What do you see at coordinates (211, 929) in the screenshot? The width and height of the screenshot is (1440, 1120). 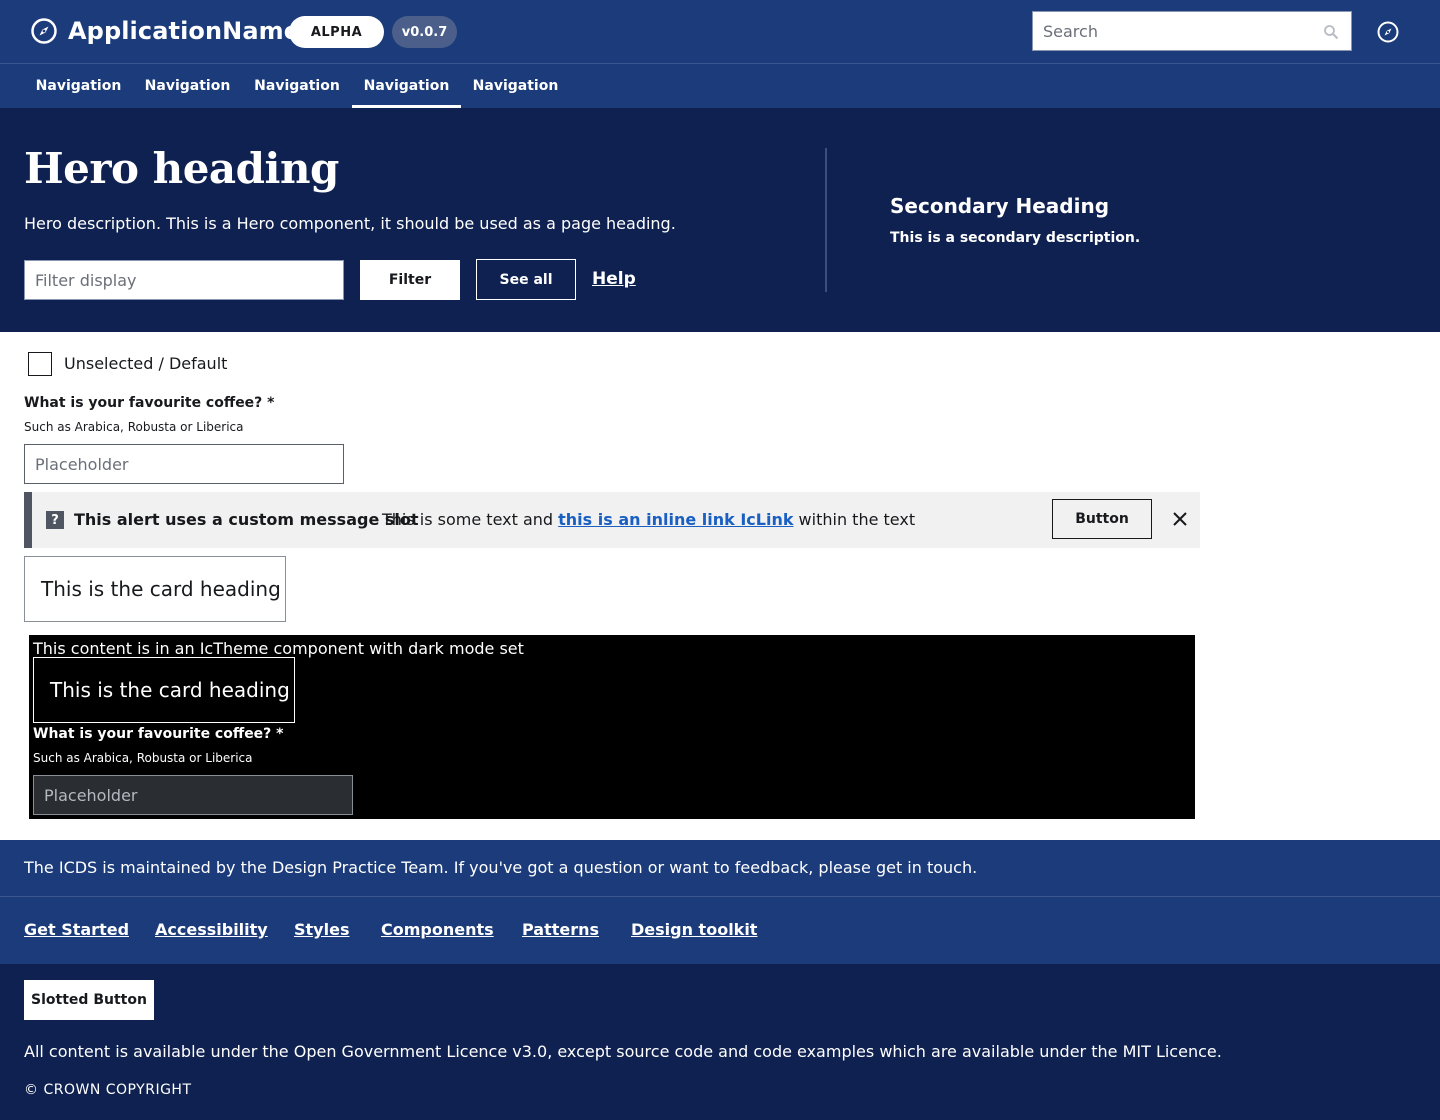 I see `footer-link-accessibility: Accessibility` at bounding box center [211, 929].